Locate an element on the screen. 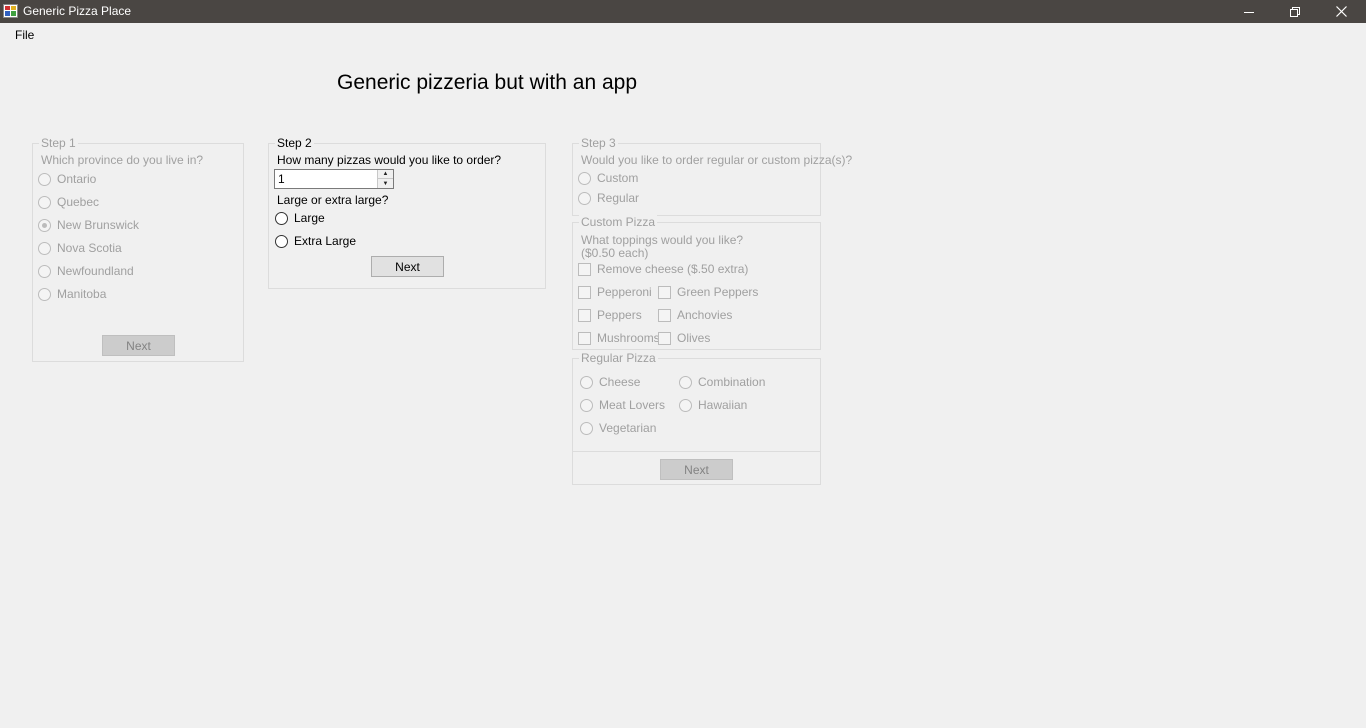  checkbox-green-peppers: Green Peppers is located at coordinates (708, 292).